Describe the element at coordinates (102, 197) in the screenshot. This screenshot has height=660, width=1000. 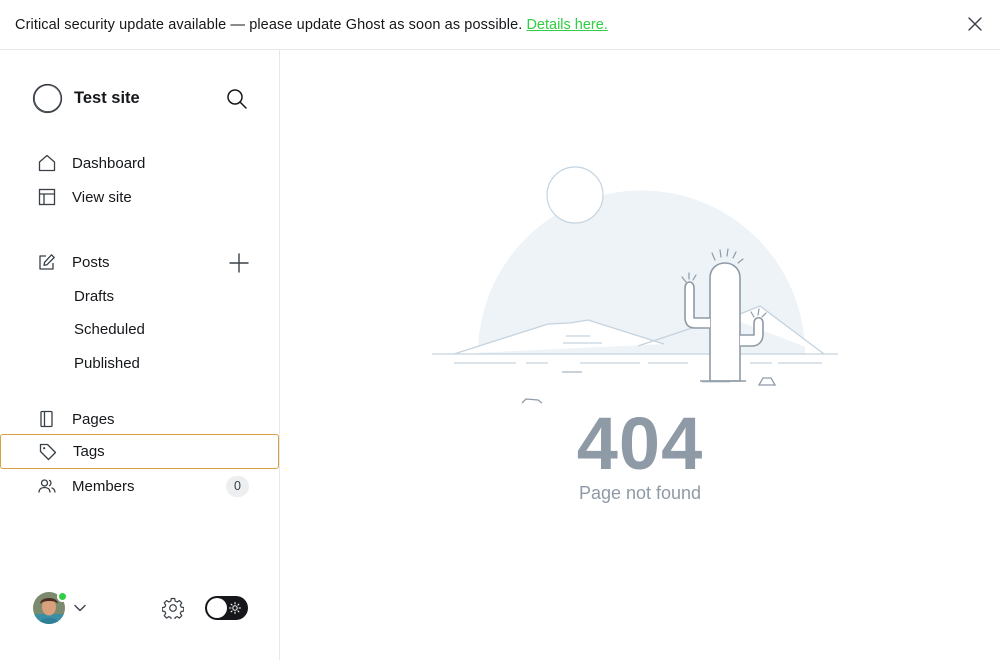
I see `sidebar-item-label: View site` at that location.